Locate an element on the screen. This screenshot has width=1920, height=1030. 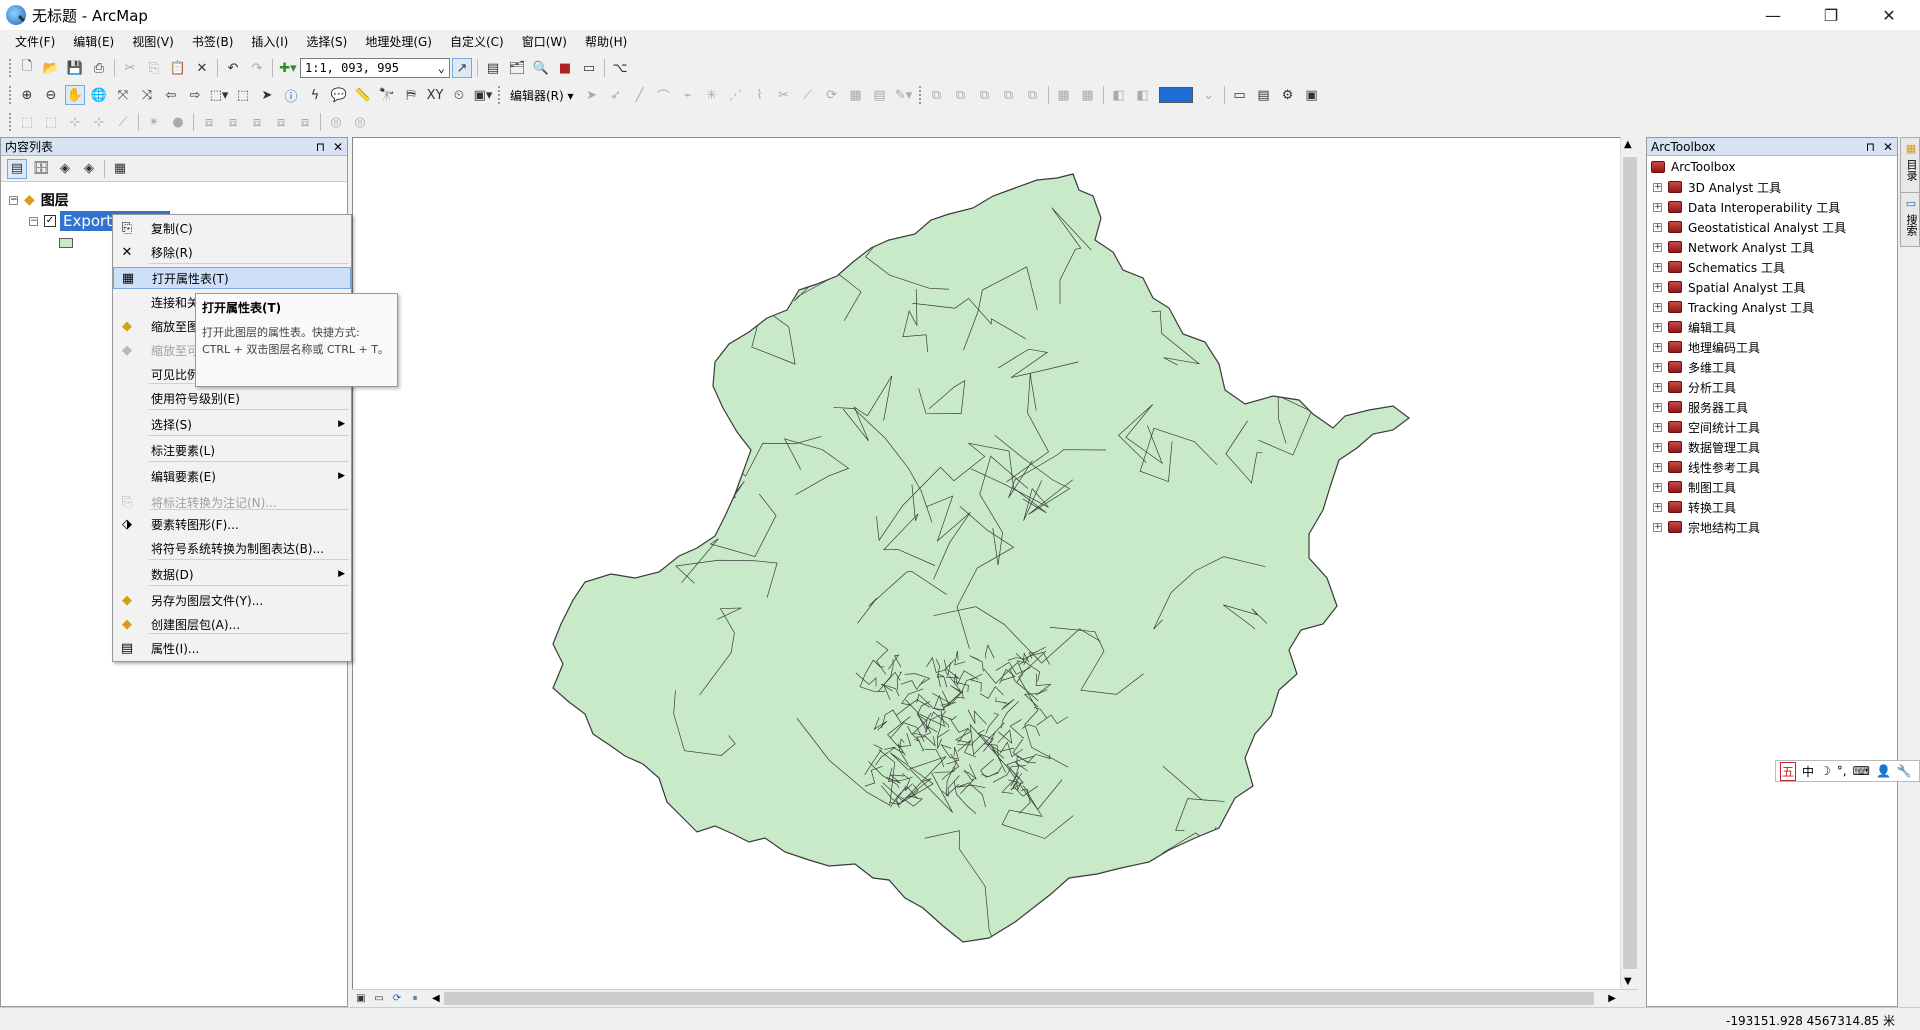
toolbox-item: +3D Analyst 工具 is located at coordinates (1717, 187).